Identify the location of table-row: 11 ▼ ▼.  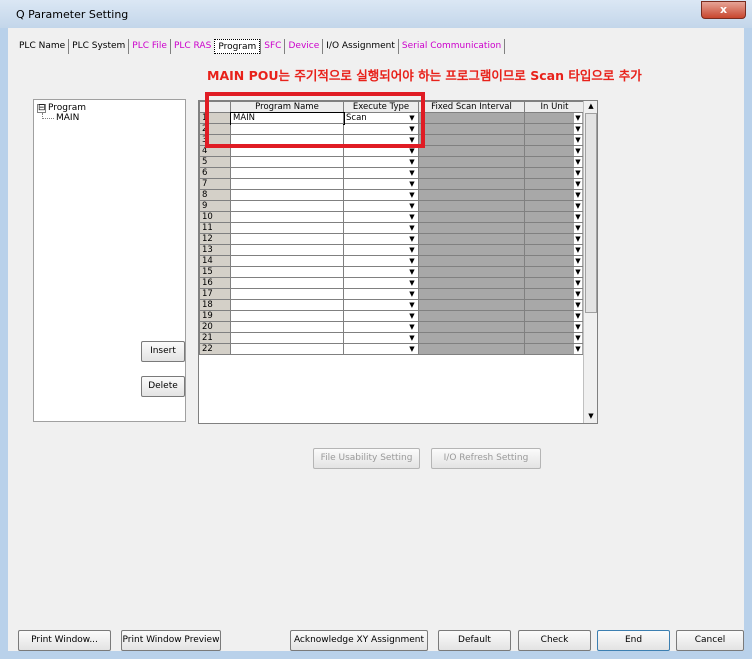
(392, 228).